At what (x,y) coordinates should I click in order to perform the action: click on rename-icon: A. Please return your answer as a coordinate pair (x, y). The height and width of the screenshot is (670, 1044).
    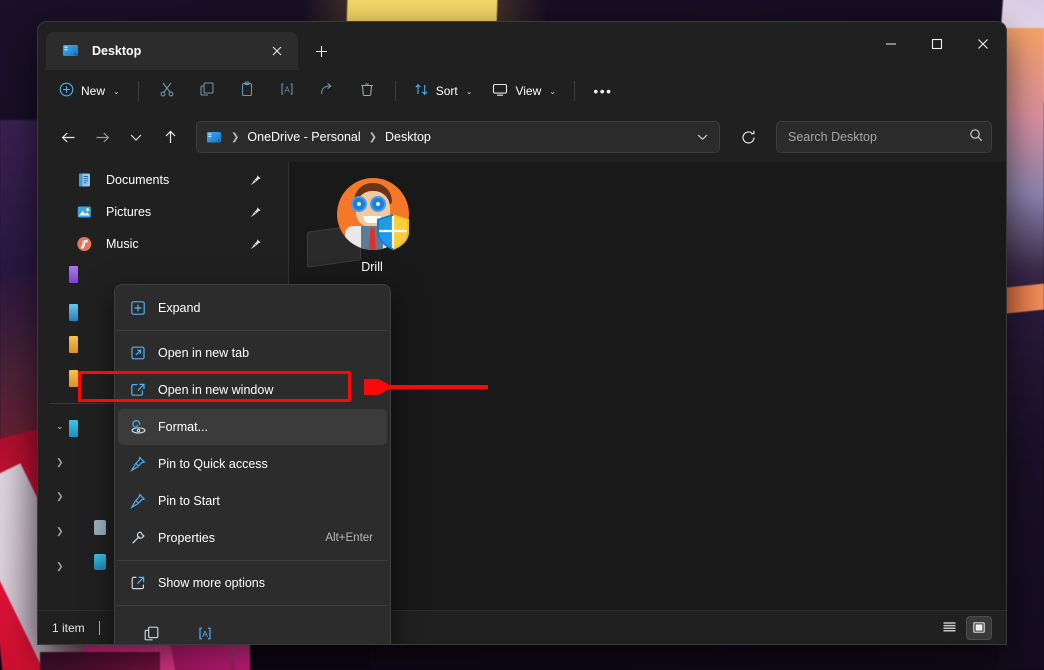
    Looking at the image, I should click on (205, 631).